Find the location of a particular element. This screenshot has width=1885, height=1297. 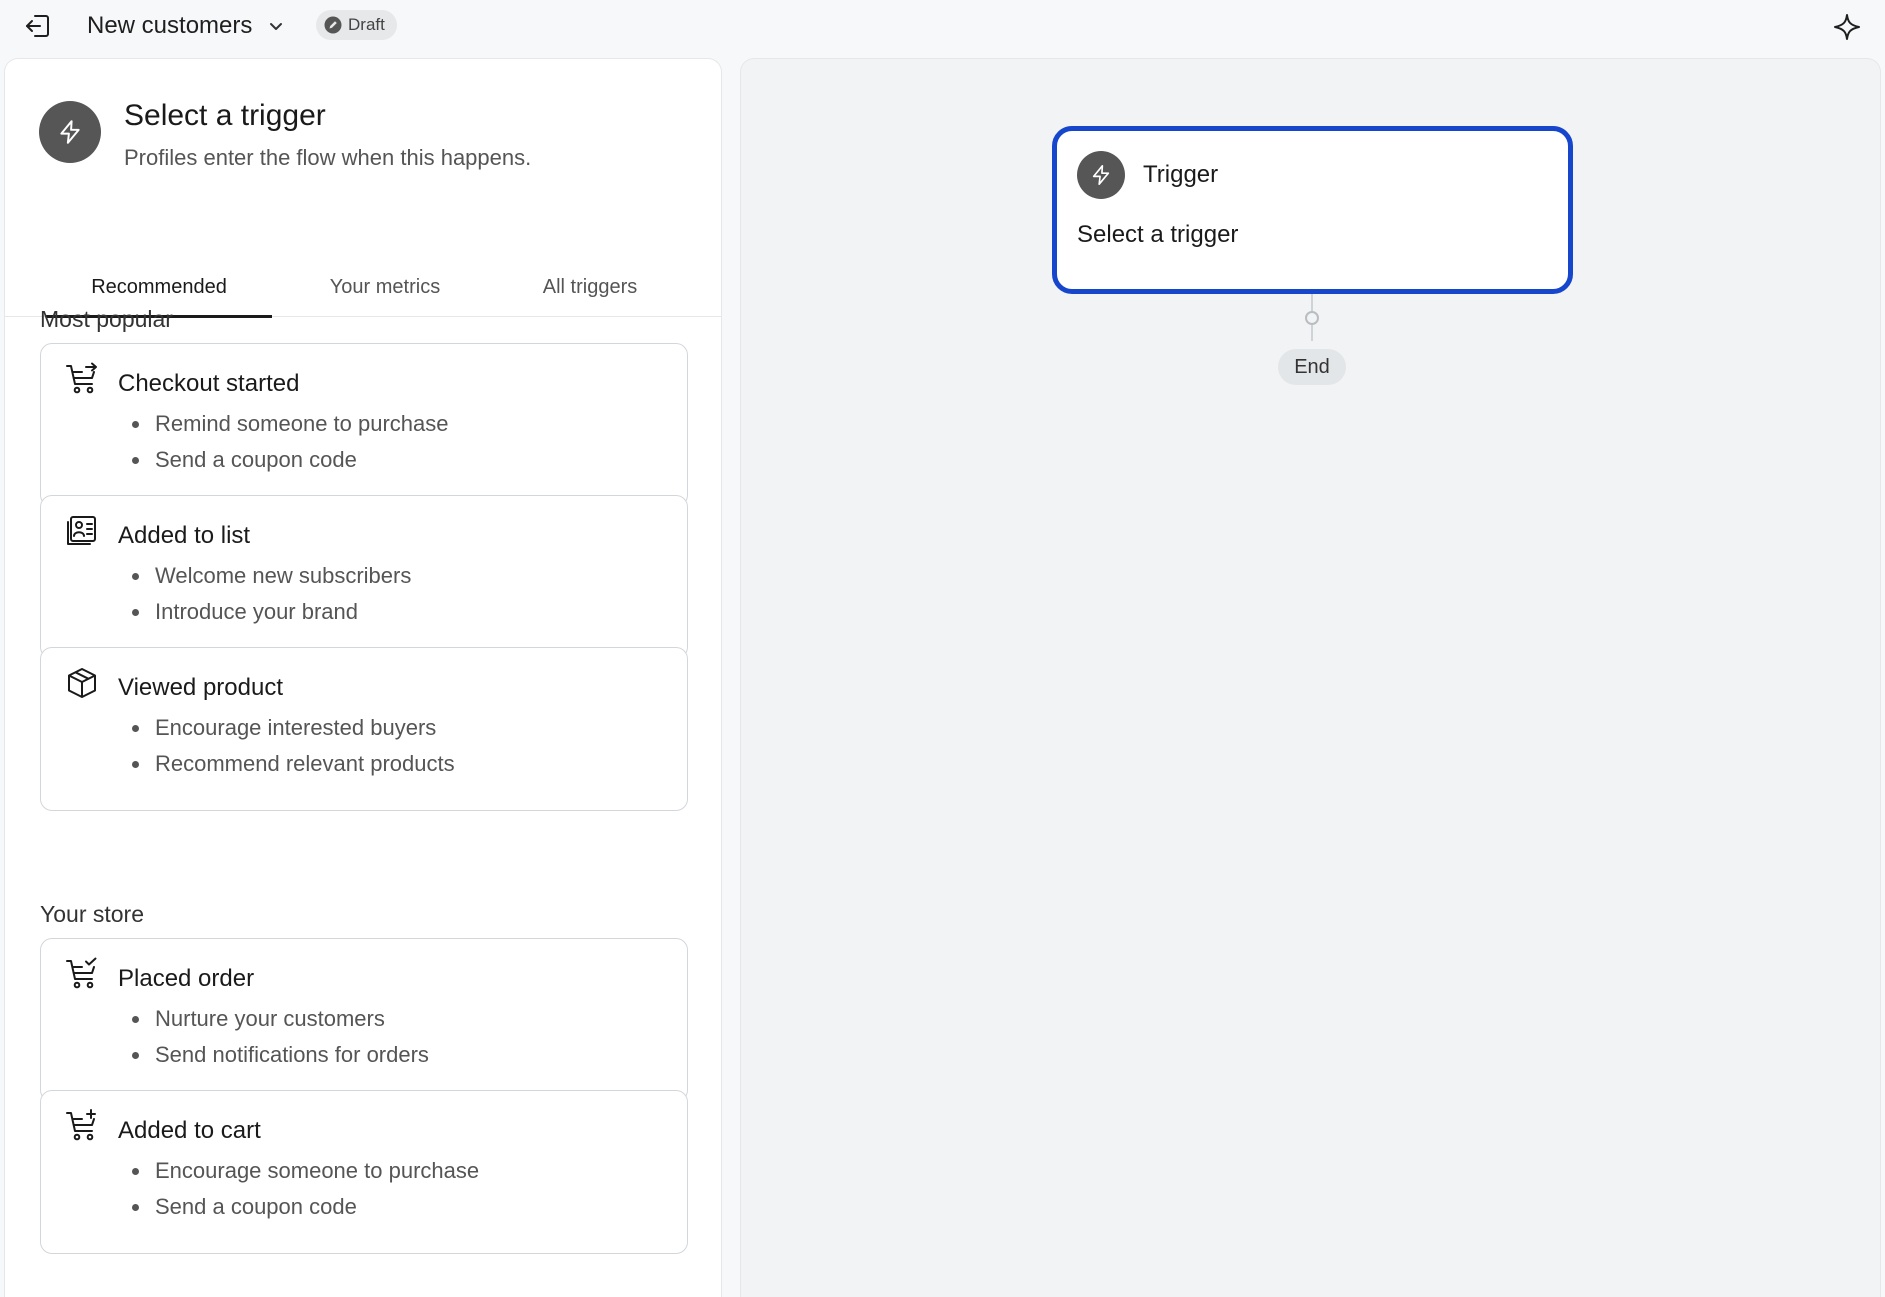

section-label-your-store: Your store is located at coordinates (92, 914).